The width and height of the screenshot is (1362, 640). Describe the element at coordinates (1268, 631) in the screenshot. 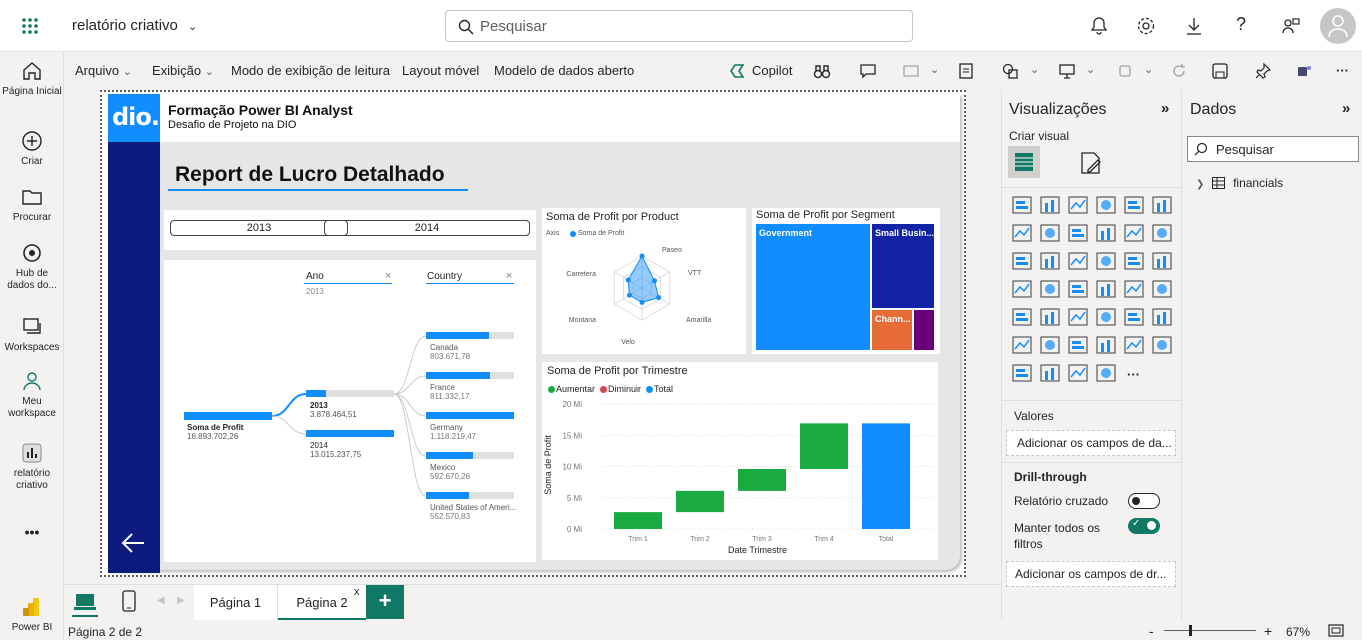

I see `zoom-in-button: +` at that location.